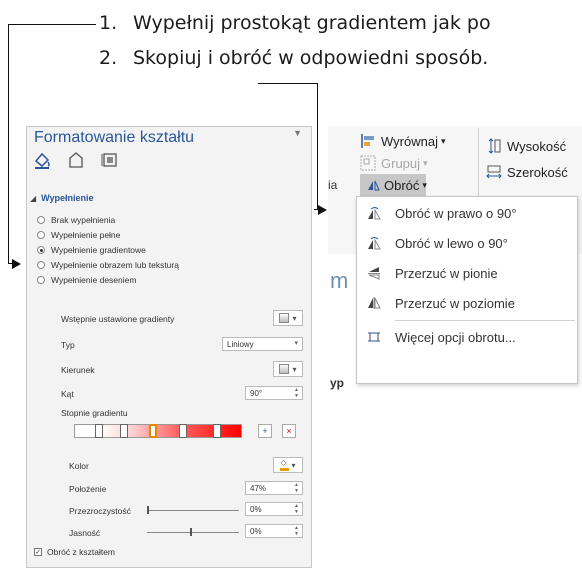 This screenshot has width=582, height=568. What do you see at coordinates (274, 488) in the screenshot?
I see `position-spinner: 47% ▲ ▼` at bounding box center [274, 488].